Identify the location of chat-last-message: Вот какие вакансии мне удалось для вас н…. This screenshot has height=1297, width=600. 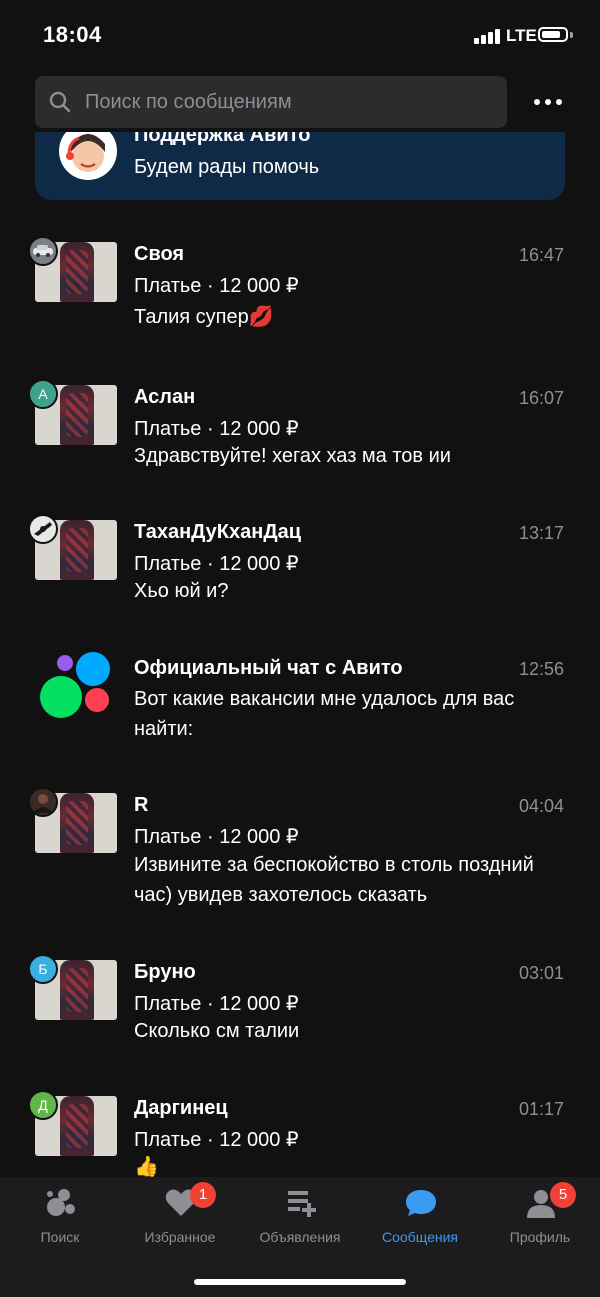
(324, 714).